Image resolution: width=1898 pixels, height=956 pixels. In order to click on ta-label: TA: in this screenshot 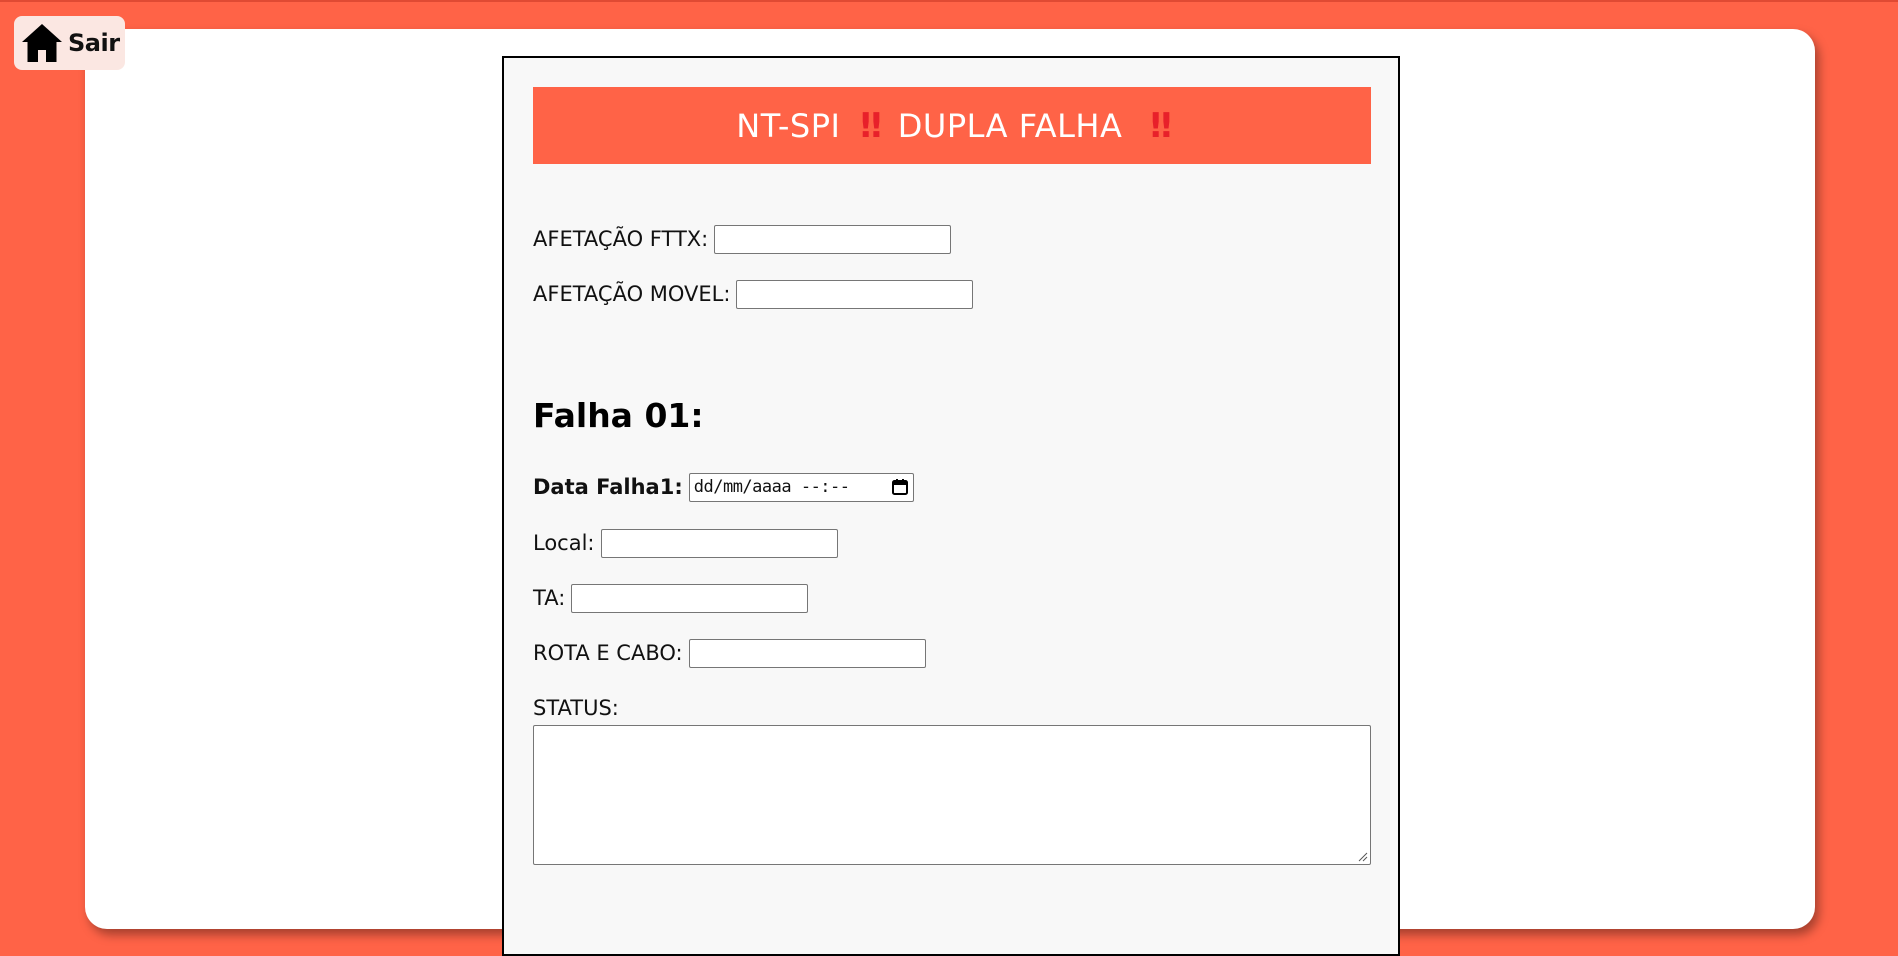, I will do `click(549, 598)`.